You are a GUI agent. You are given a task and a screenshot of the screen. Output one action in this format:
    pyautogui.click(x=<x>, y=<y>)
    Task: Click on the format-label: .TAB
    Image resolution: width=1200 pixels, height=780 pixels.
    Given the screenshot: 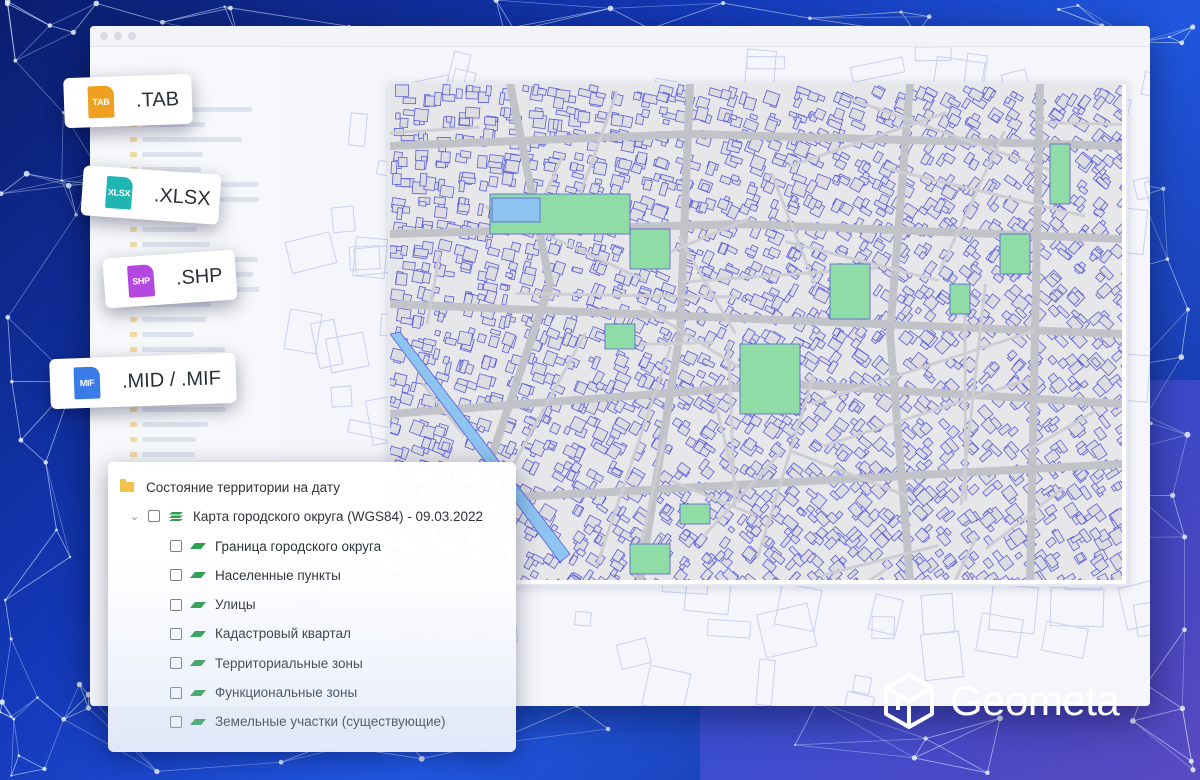 What is the action you would take?
    pyautogui.click(x=157, y=99)
    